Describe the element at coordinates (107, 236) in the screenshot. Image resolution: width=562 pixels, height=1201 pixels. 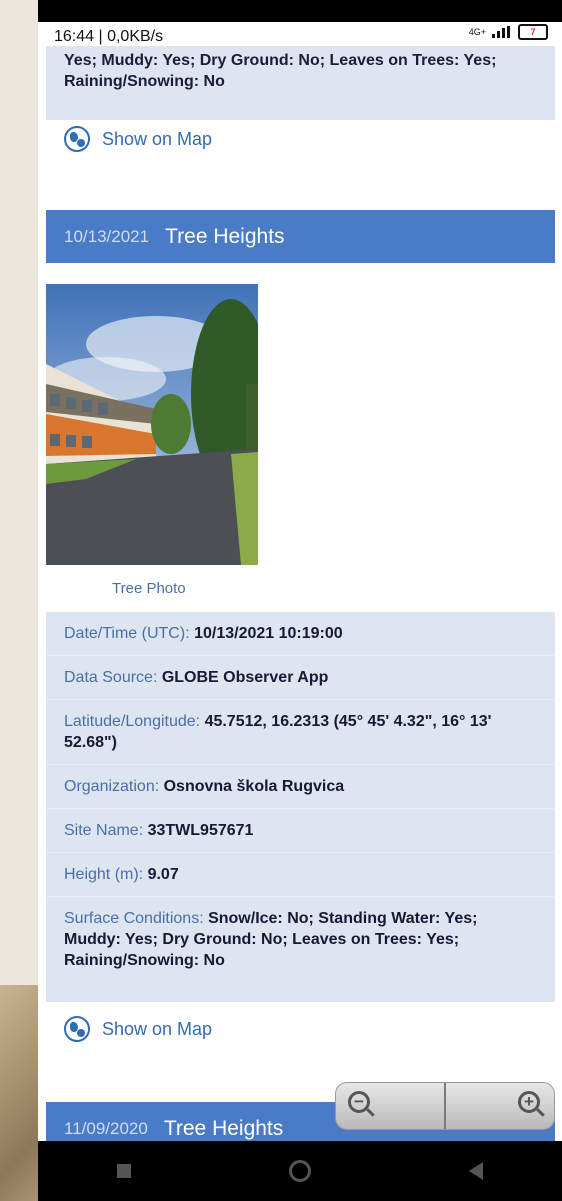
I see `entry-date: 10/13/2021` at that location.